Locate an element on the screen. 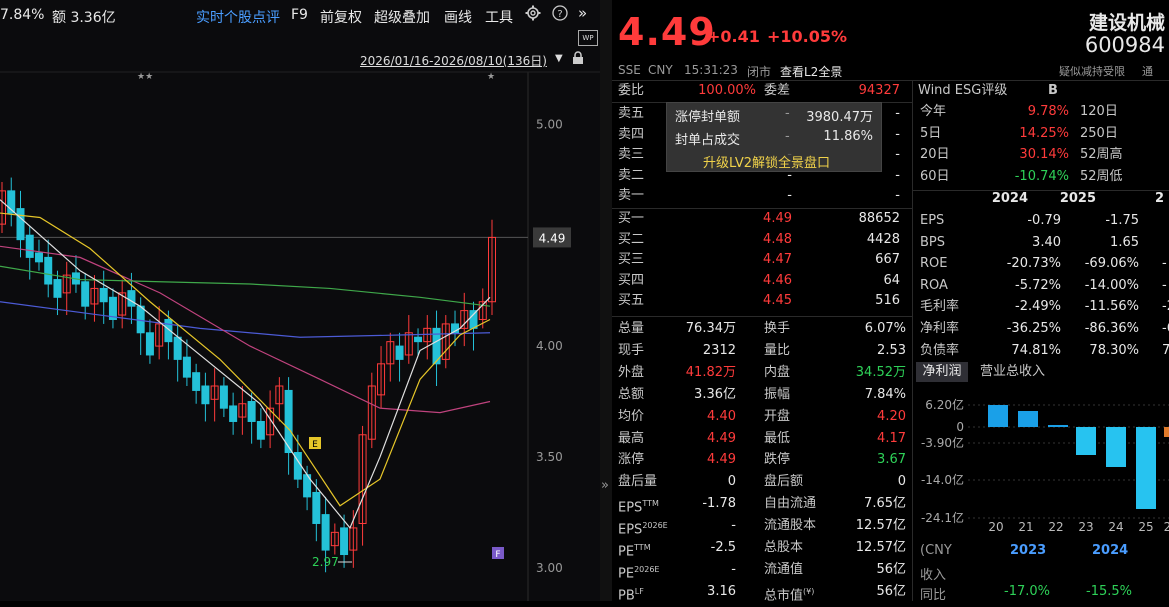 This screenshot has width=1169, height=607. event-star: ★ is located at coordinates (491, 77).